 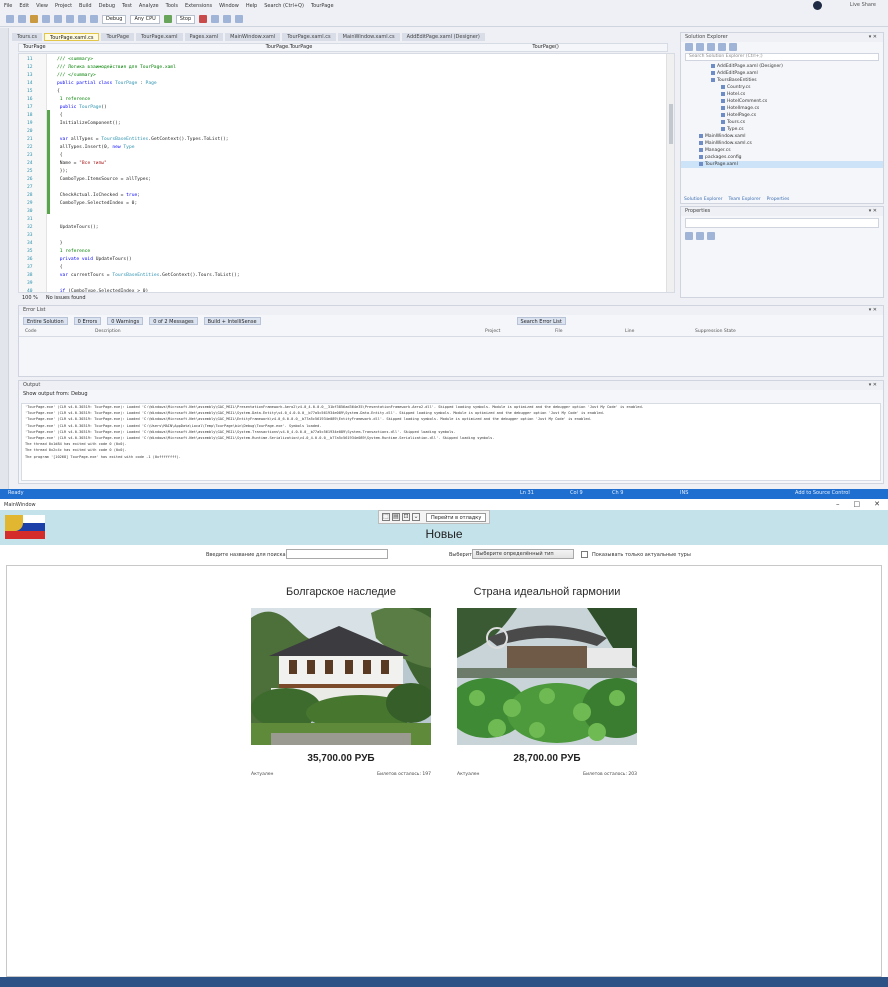 I want to click on code-line: 35 1 reference, so click(x=58, y=252).